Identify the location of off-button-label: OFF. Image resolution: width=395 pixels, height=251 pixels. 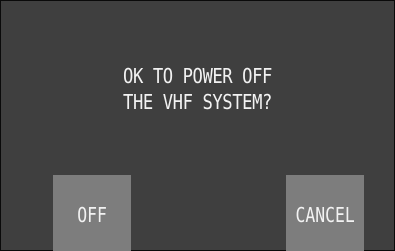
(92, 215).